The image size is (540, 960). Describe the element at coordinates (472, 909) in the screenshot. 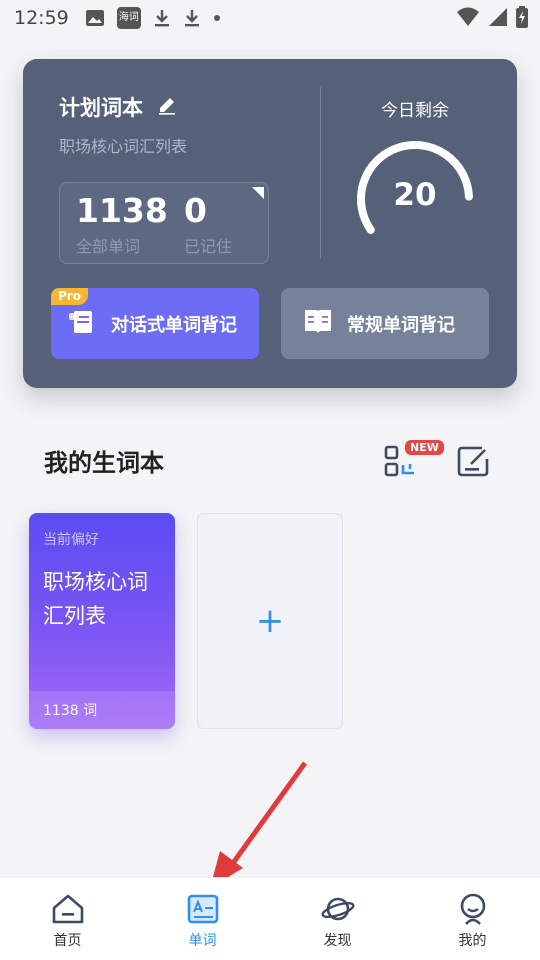

I see `profile-icon` at that location.